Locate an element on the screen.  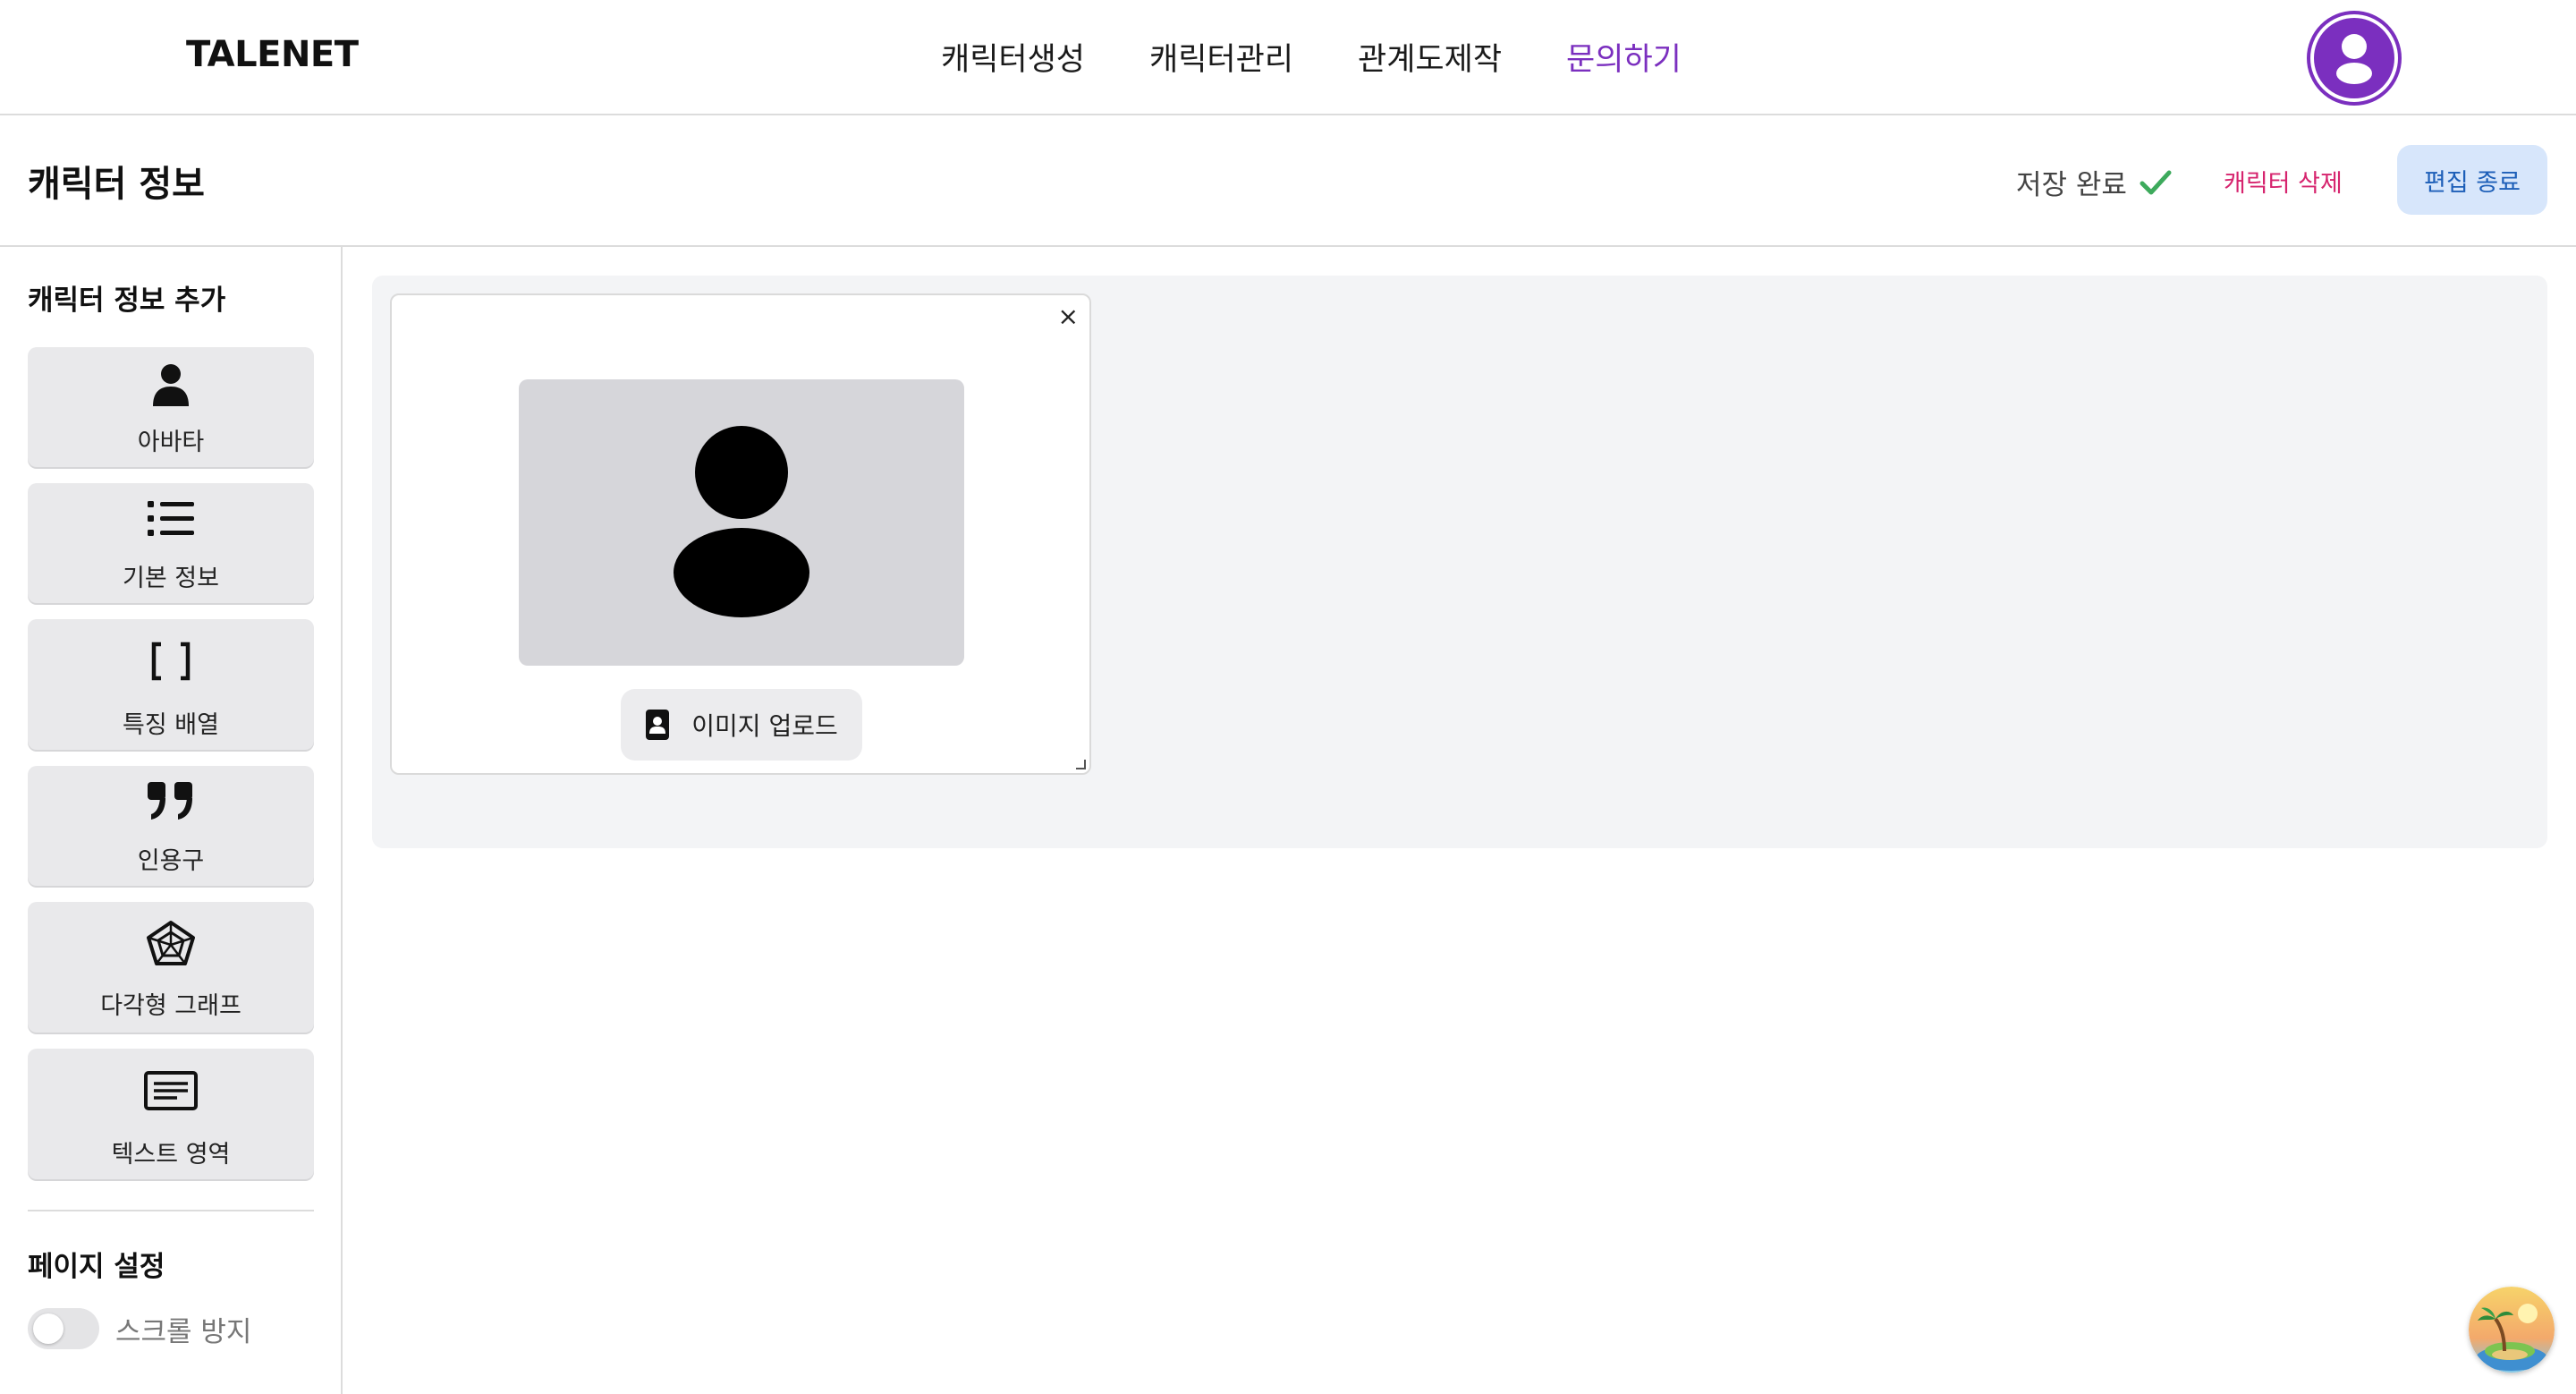
tool-label: 아바타 is located at coordinates (171, 442).